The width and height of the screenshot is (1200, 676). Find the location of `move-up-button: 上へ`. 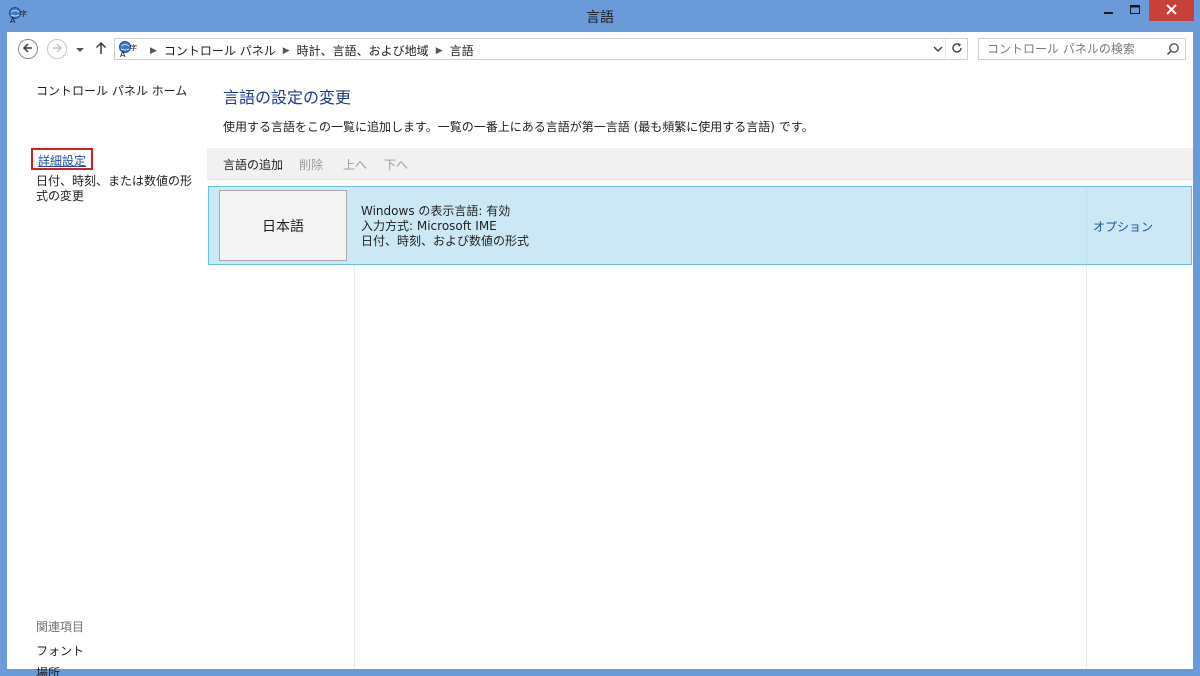

move-up-button: 上へ is located at coordinates (355, 164).